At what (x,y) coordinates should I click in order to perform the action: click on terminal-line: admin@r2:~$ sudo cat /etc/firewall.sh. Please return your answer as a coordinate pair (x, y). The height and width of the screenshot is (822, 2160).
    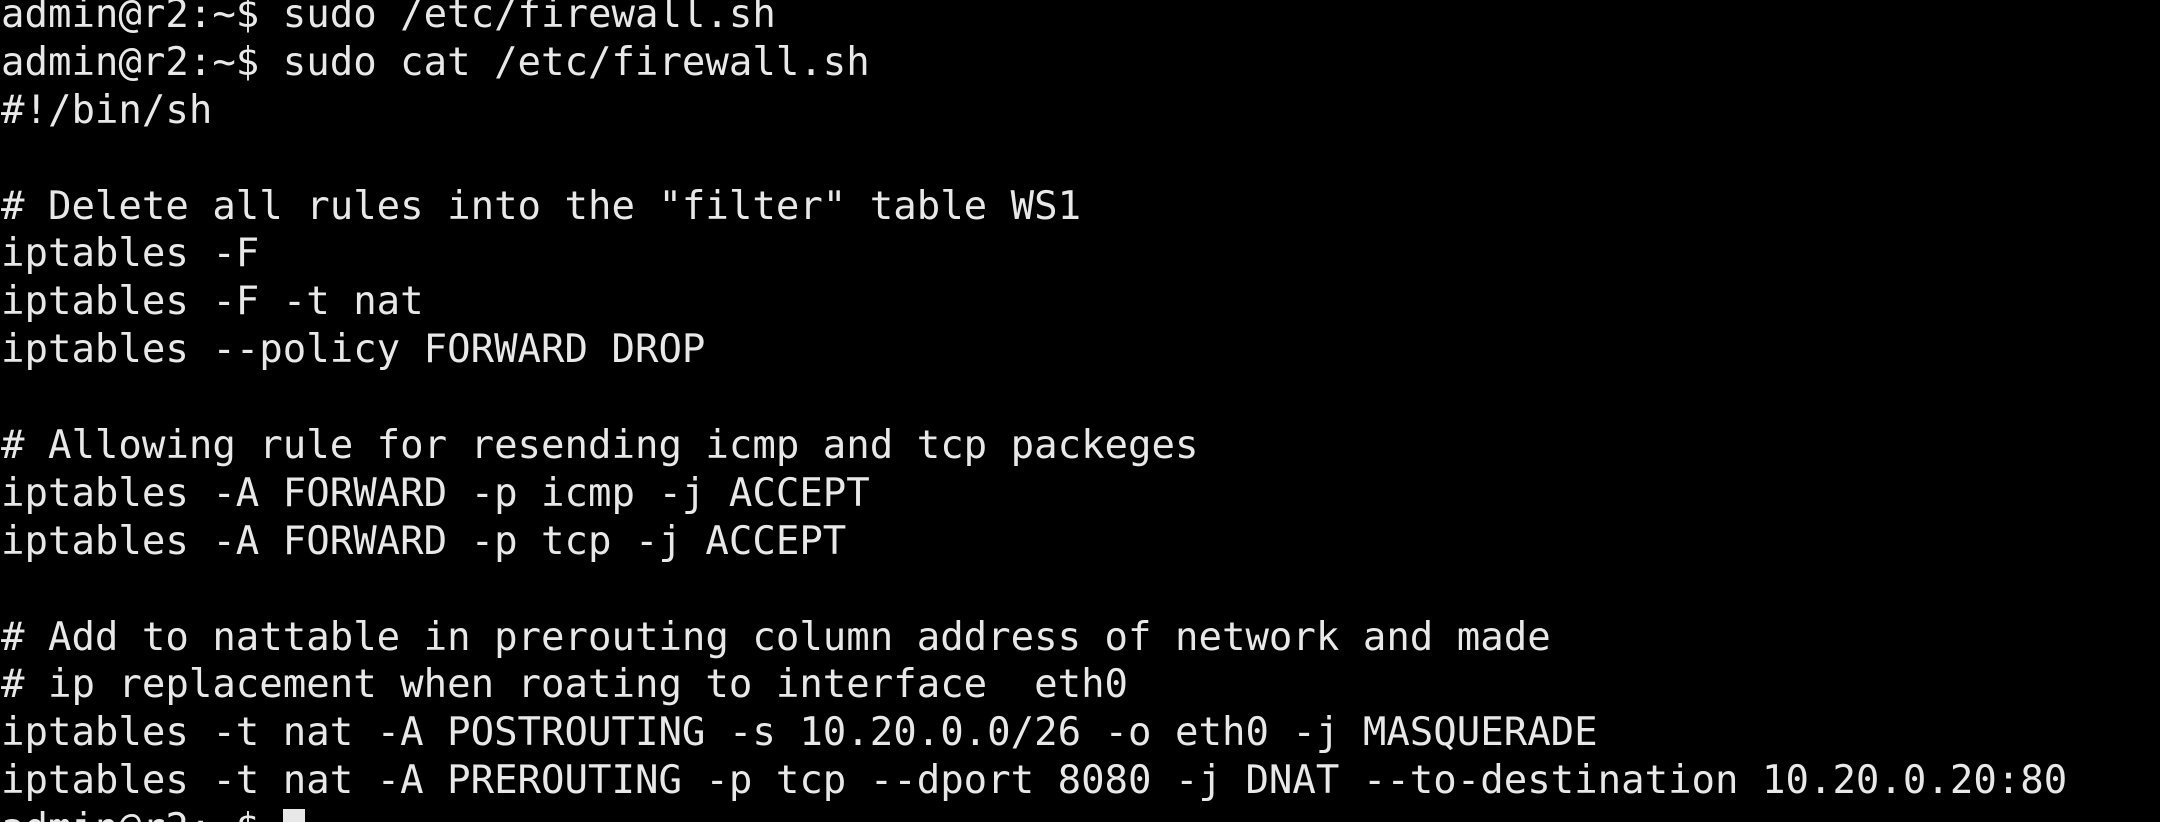
    Looking at the image, I should click on (435, 62).